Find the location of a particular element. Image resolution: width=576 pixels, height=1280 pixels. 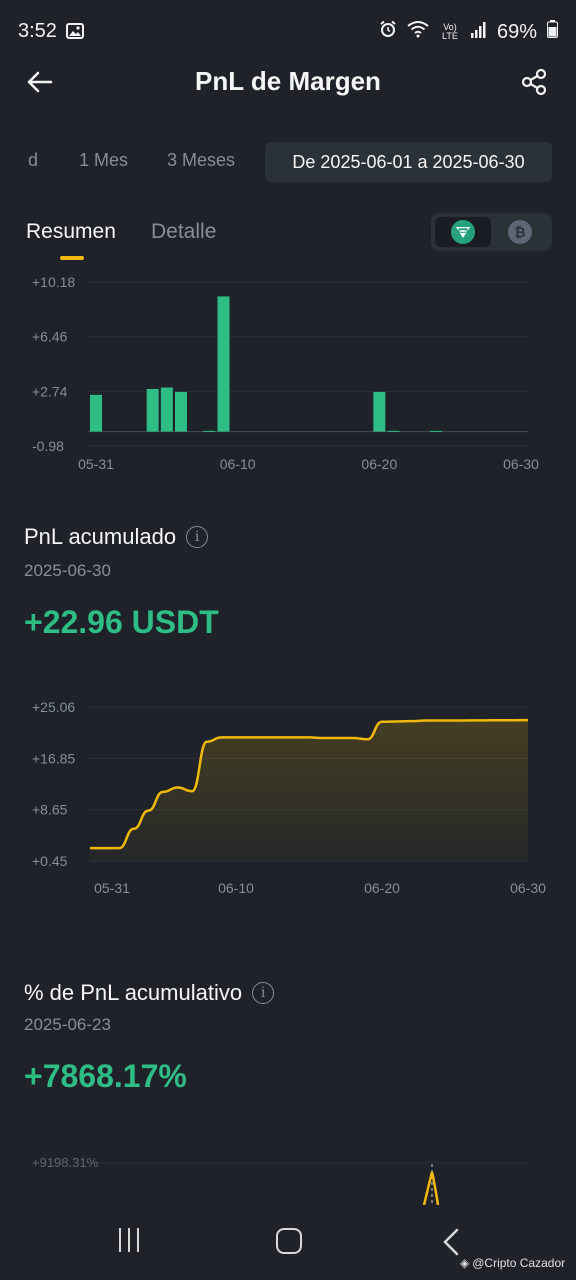

page-title: PnL de Margen is located at coordinates (288, 81).